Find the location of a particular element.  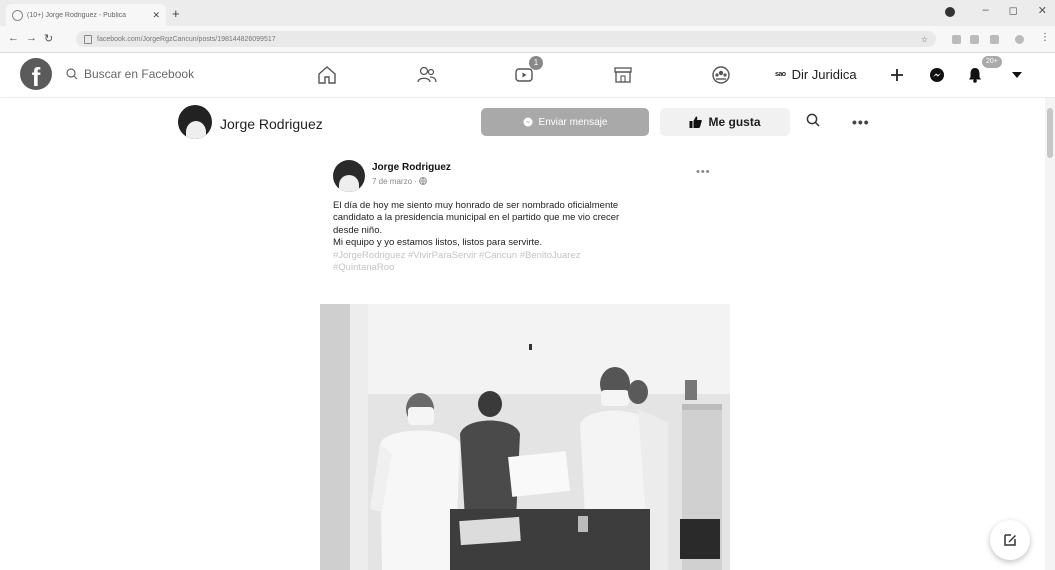

page-switcher-logo: sao is located at coordinates (780, 74).